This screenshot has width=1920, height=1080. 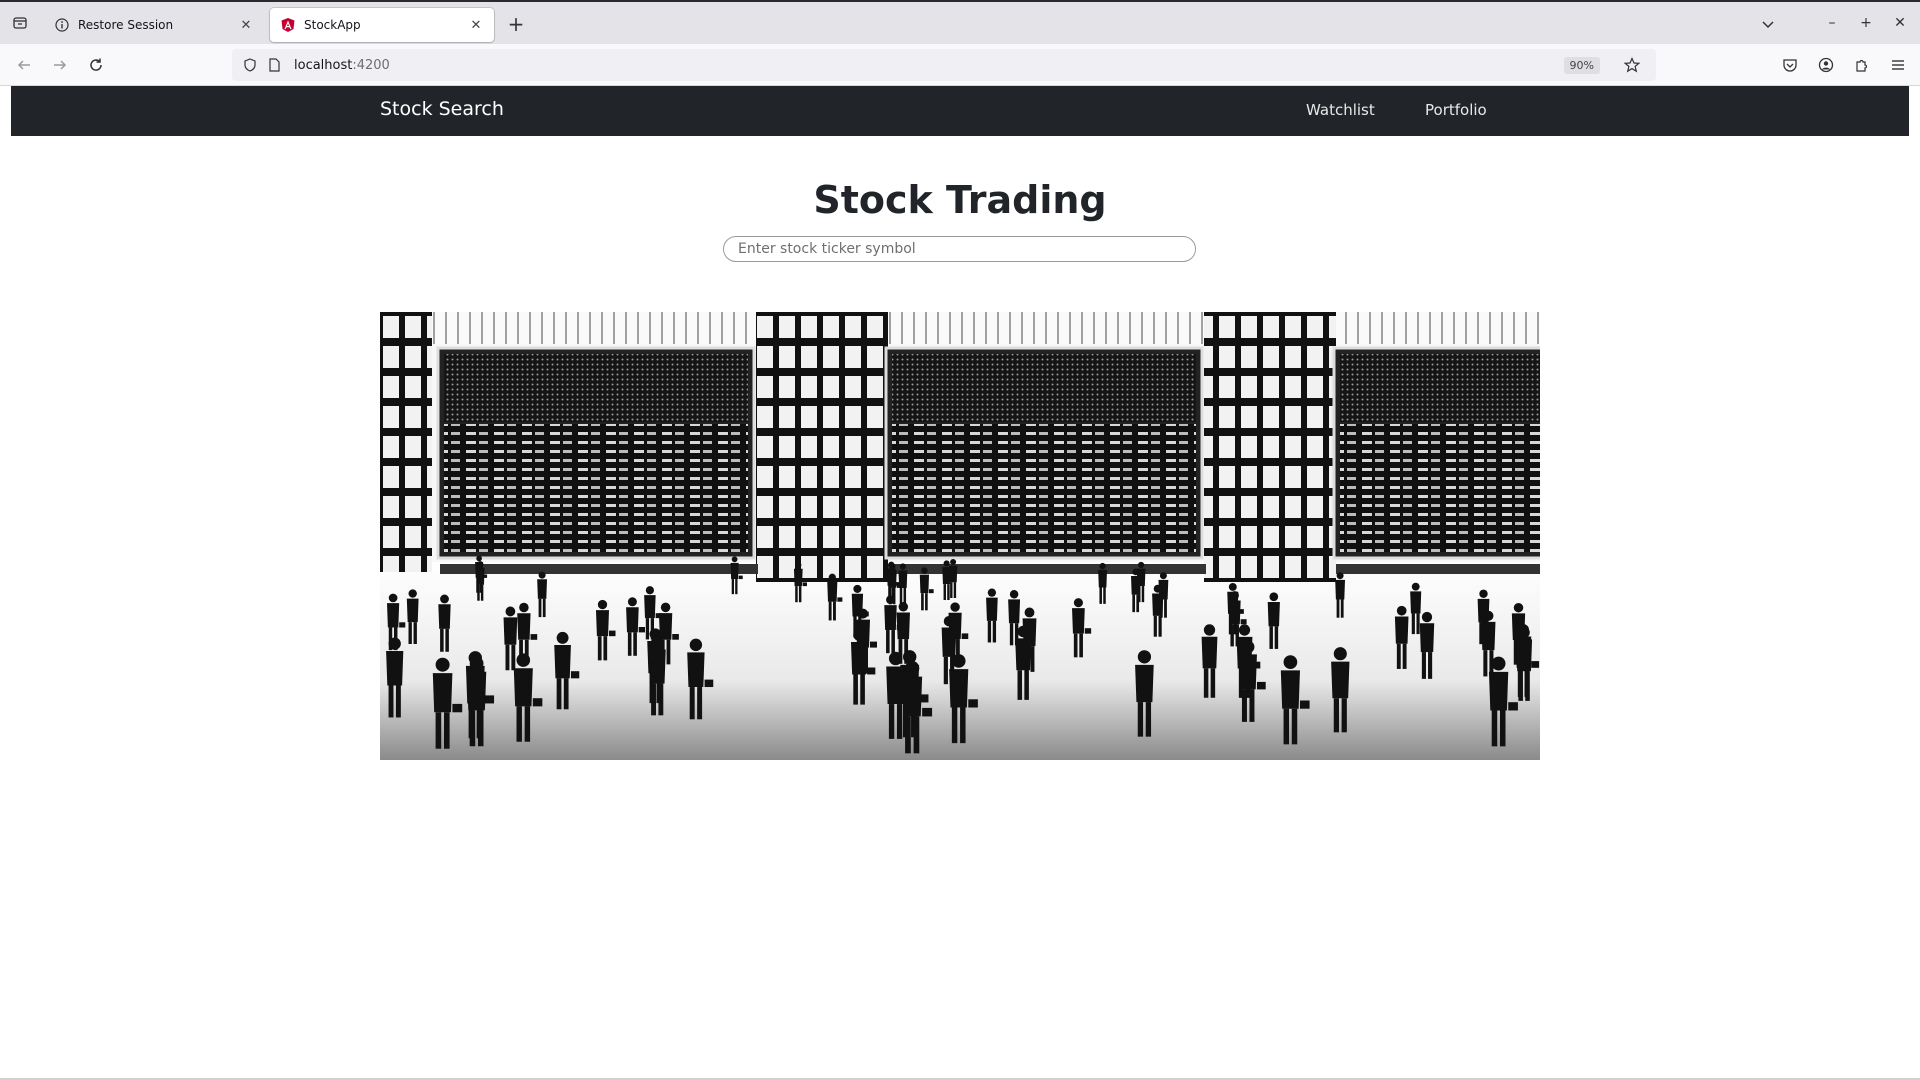 What do you see at coordinates (1898, 65) in the screenshot?
I see `menu-icon` at bounding box center [1898, 65].